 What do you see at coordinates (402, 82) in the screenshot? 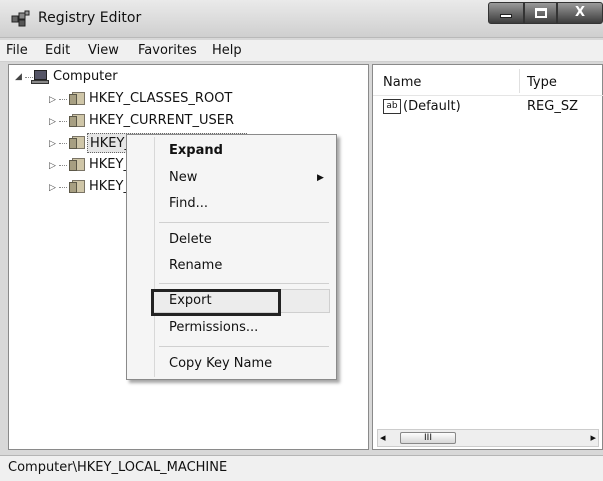
I see `column-header-name: Name` at bounding box center [402, 82].